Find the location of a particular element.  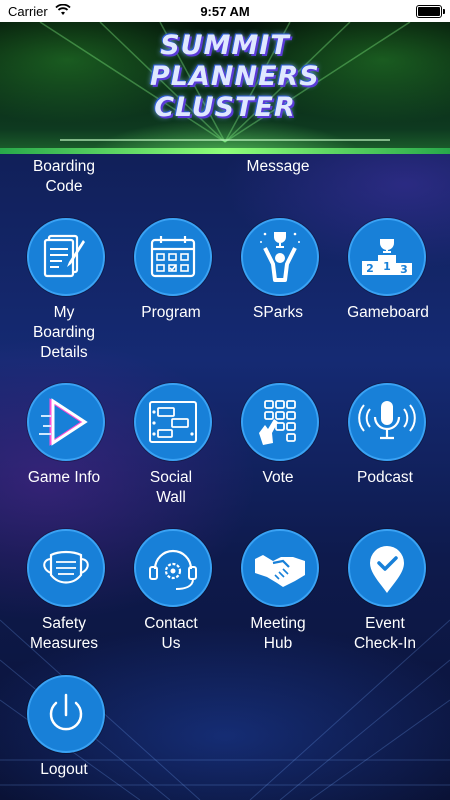

calendar-icon is located at coordinates (173, 257).